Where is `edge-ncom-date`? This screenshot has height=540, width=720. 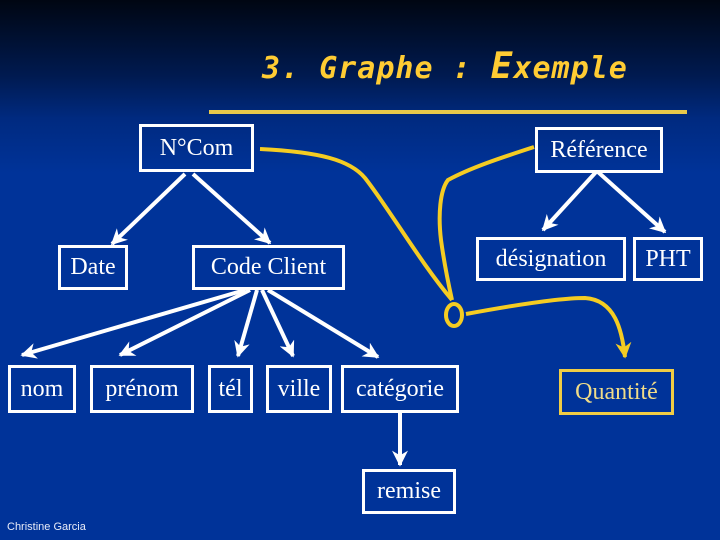 edge-ncom-date is located at coordinates (148, 209).